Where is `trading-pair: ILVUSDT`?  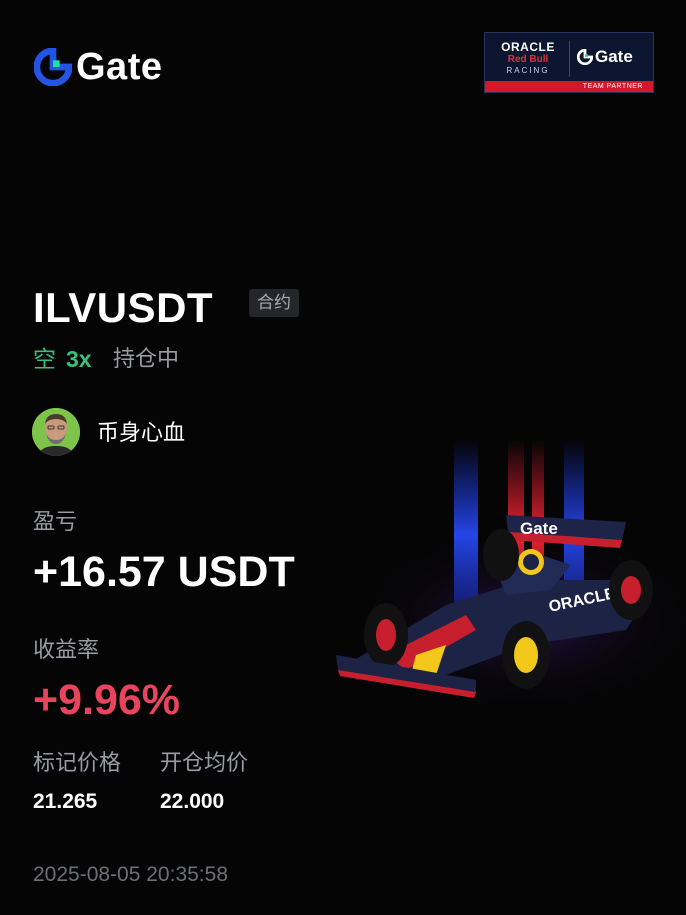 trading-pair: ILVUSDT is located at coordinates (123, 307).